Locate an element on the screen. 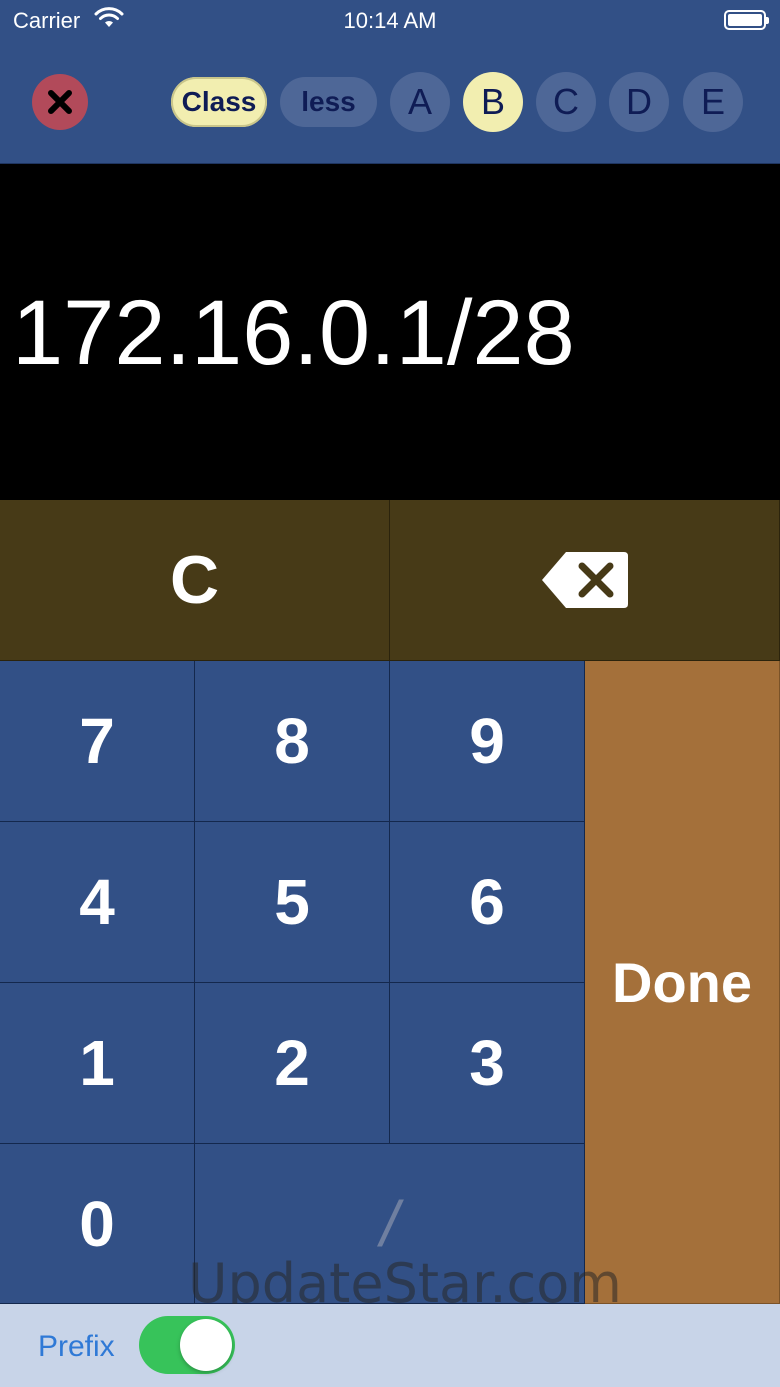 The height and width of the screenshot is (1387, 780). clear-label: C is located at coordinates (194, 580).